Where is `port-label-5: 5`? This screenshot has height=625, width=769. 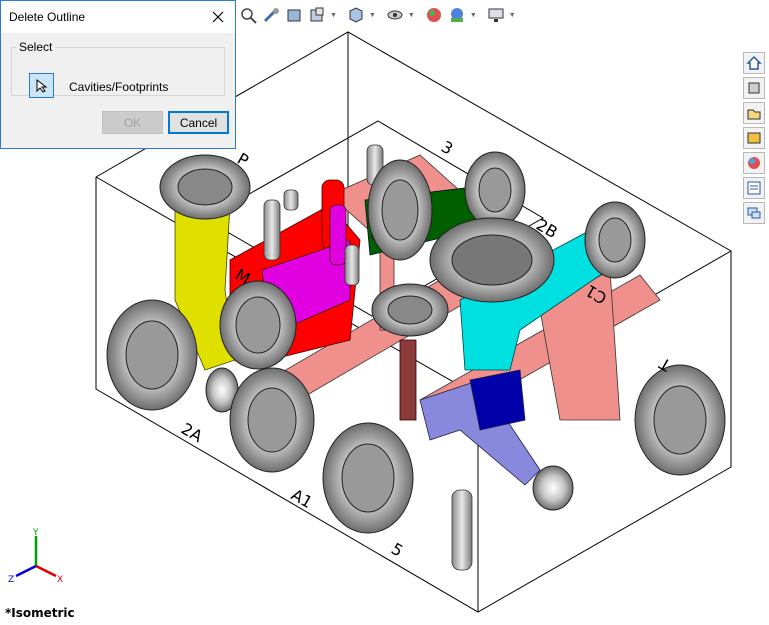
port-label-5: 5 is located at coordinates (397, 550).